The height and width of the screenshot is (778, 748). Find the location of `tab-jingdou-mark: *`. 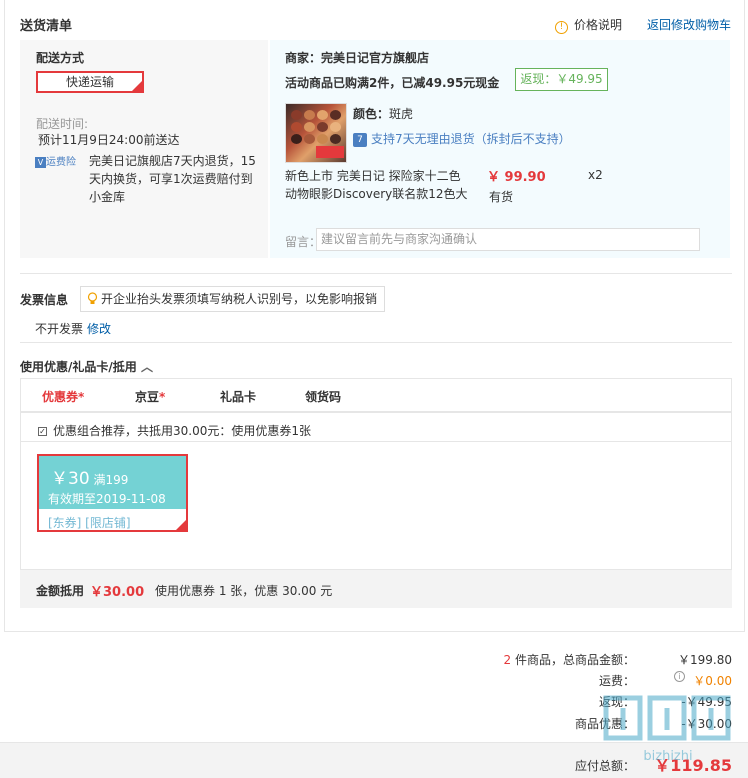

tab-jingdou-mark: * is located at coordinates (162, 397).